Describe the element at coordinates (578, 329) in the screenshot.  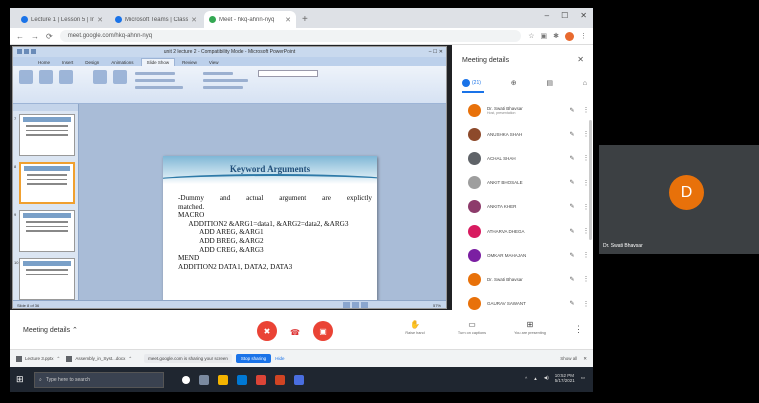
I see `more-options-icon: ⋮` at that location.